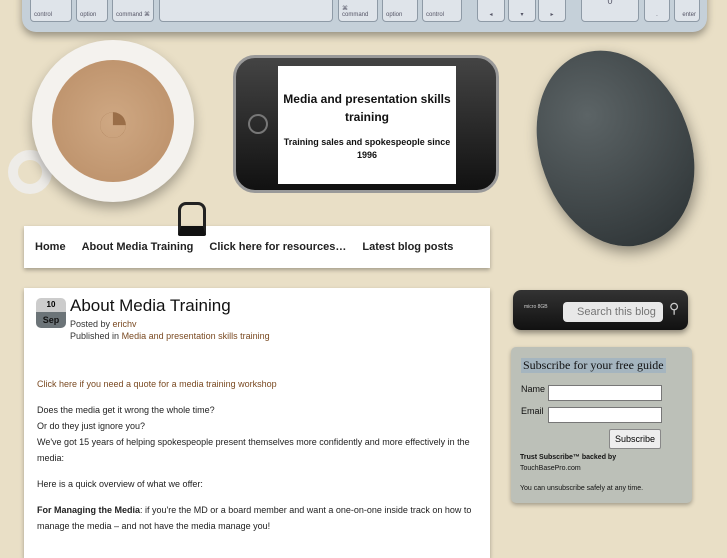 The image size is (727, 558). What do you see at coordinates (89, 510) in the screenshot?
I see `paragraph-bold: For Managing the Media` at bounding box center [89, 510].